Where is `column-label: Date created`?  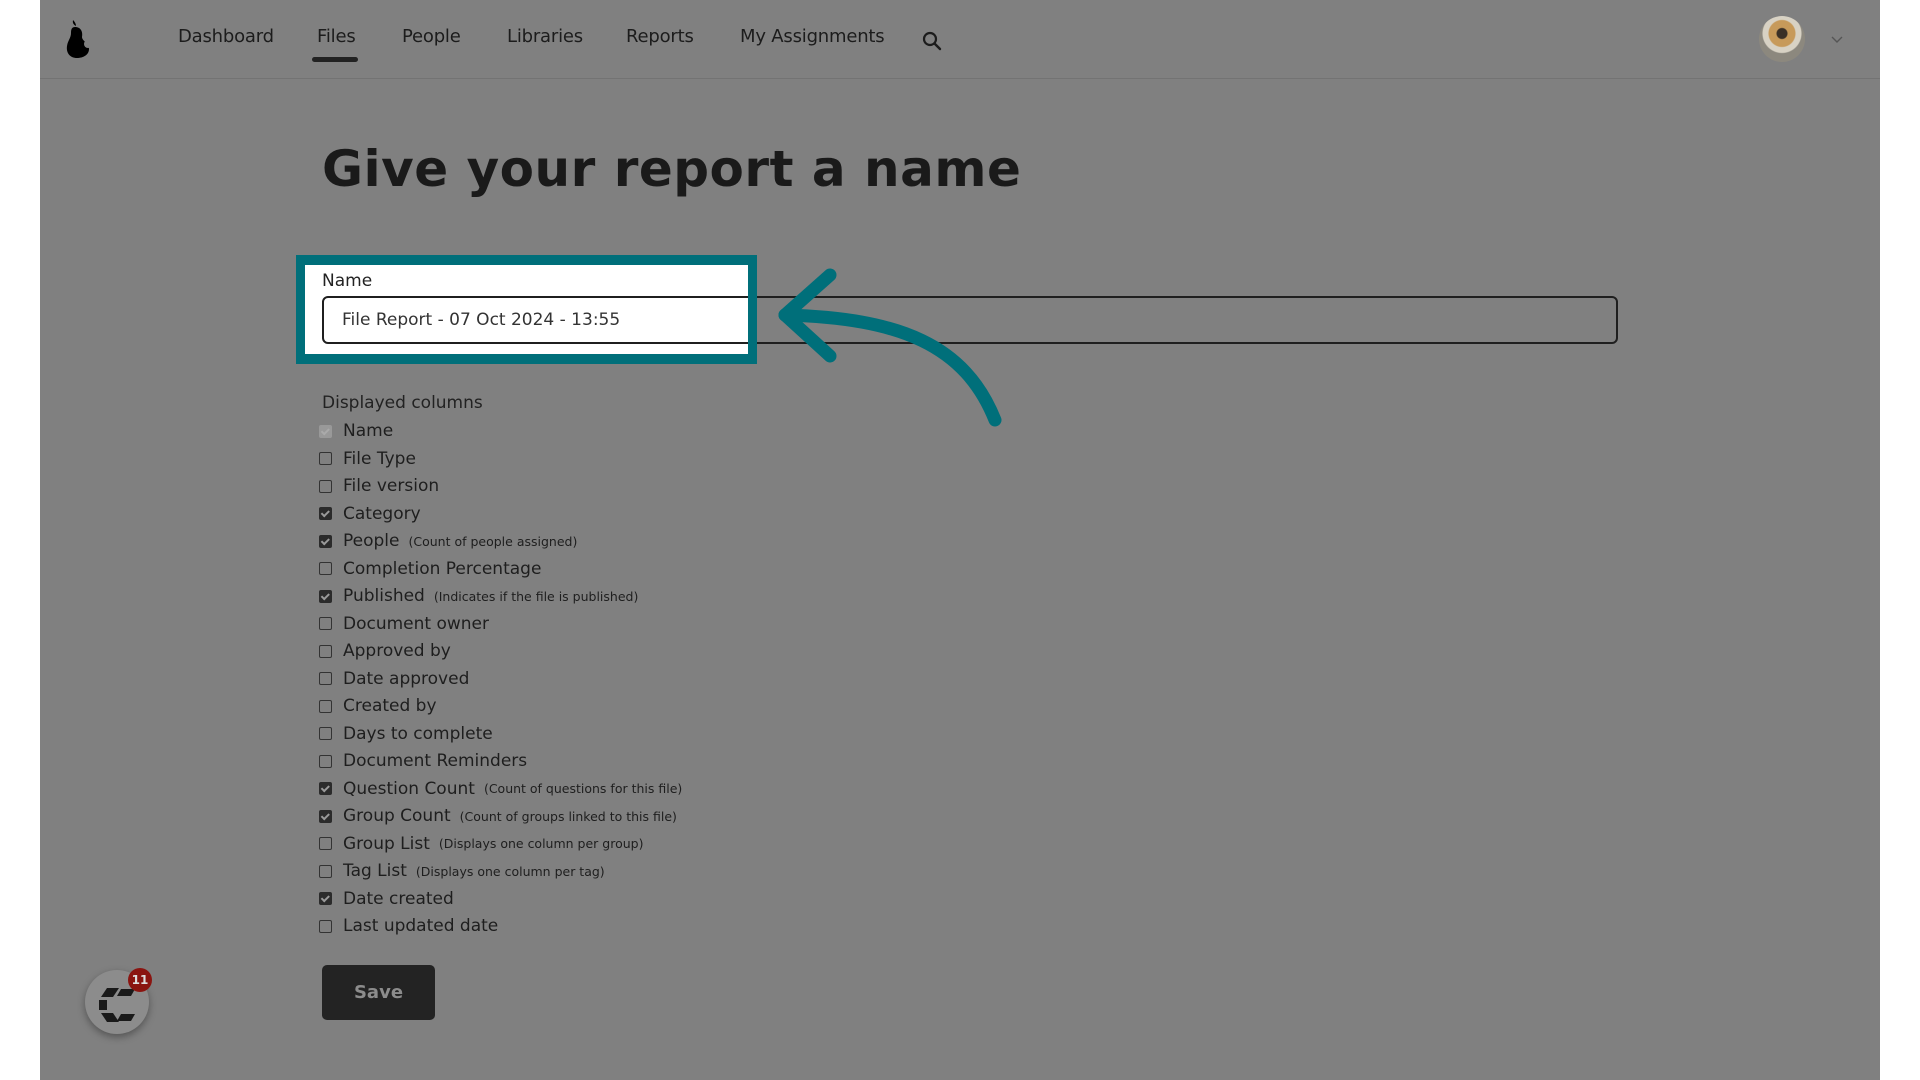
column-label: Date created is located at coordinates (398, 898).